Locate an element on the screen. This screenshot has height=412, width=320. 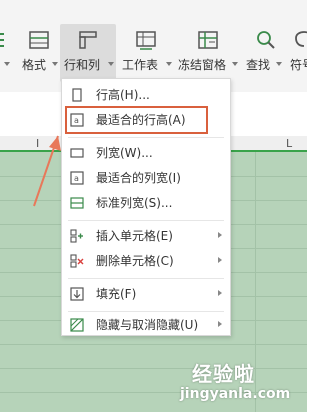
worksheet-label: 工作表 is located at coordinates (140, 65).